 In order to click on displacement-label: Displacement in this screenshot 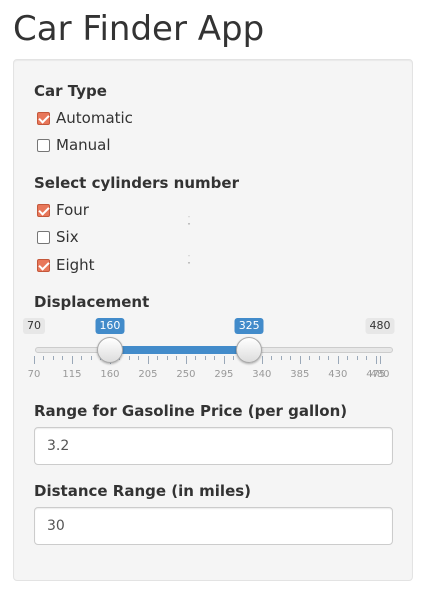, I will do `click(92, 302)`.